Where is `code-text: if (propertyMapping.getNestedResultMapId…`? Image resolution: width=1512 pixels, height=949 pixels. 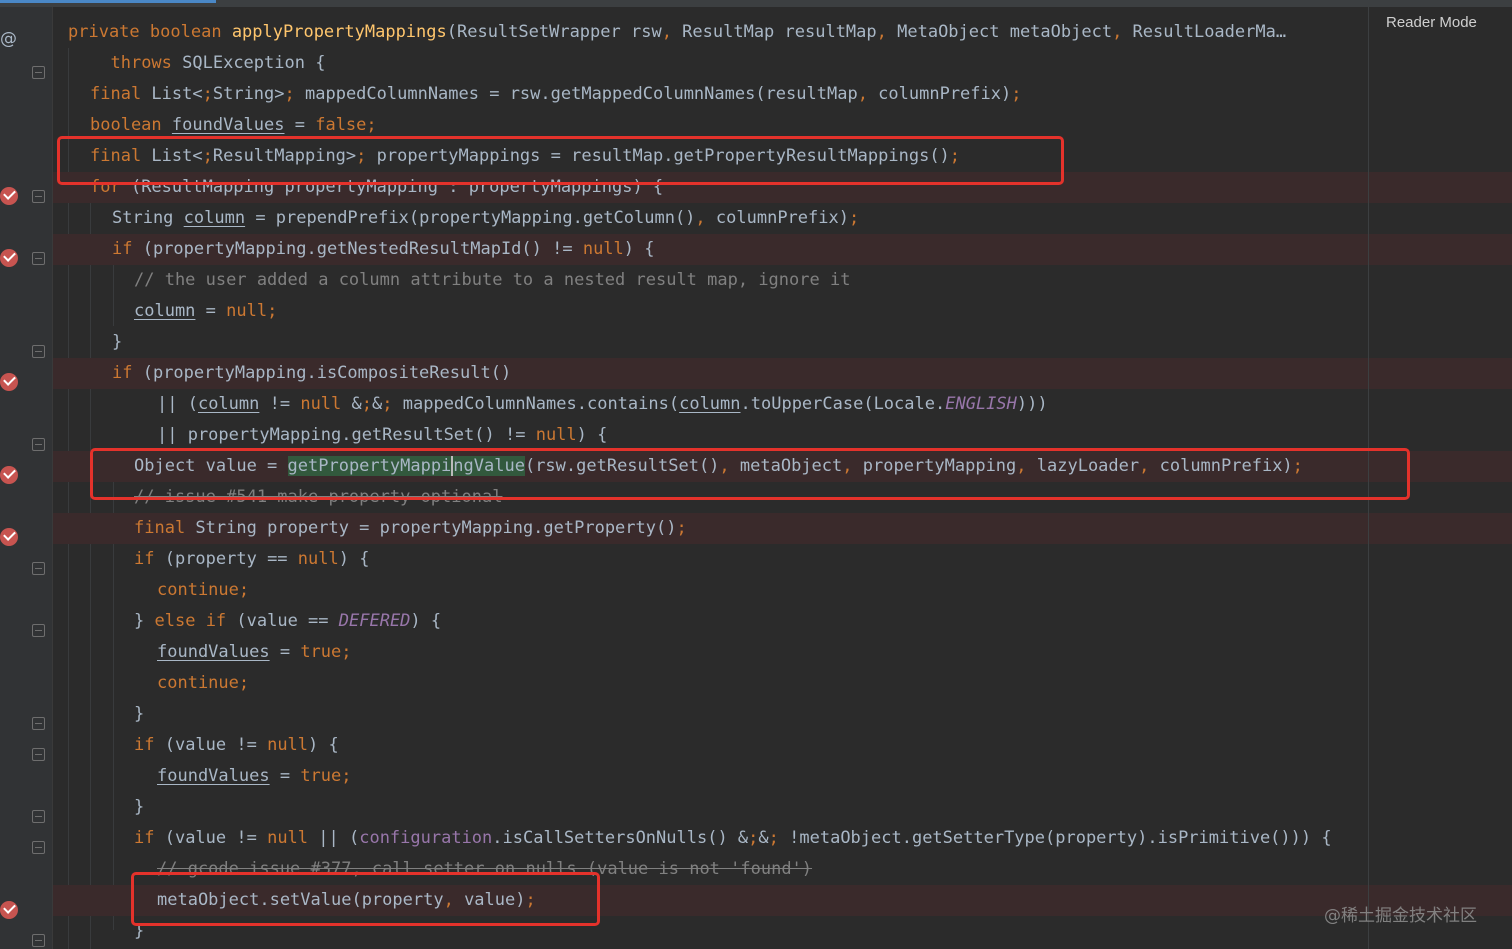 code-text: if (propertyMapping.getNestedResultMapId… is located at coordinates (383, 249).